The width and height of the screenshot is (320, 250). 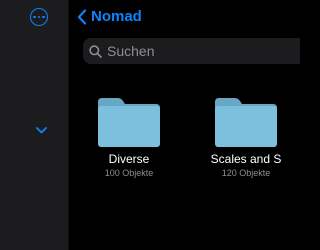 I want to click on search-placeholder: Suchen, so click(x=131, y=51).